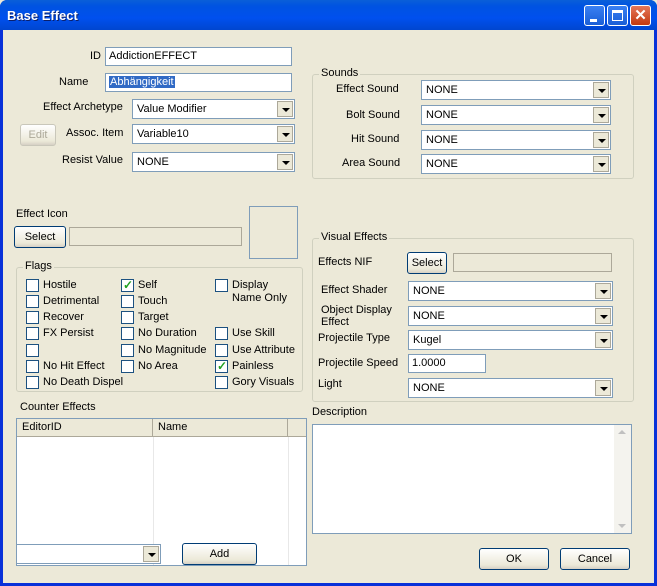 The width and height of the screenshot is (657, 586). I want to click on close-button: ✕, so click(640, 15).